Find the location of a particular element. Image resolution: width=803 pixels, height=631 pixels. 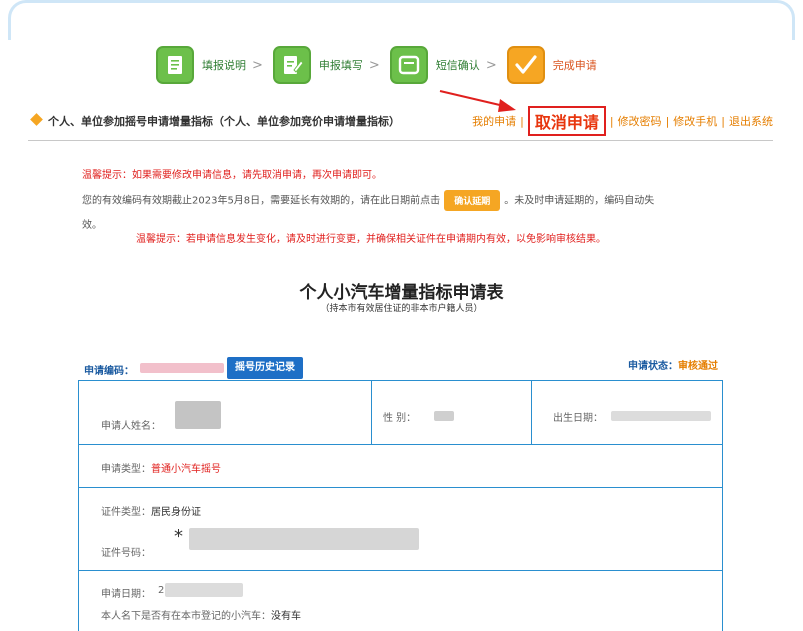

document-icon is located at coordinates (175, 65).